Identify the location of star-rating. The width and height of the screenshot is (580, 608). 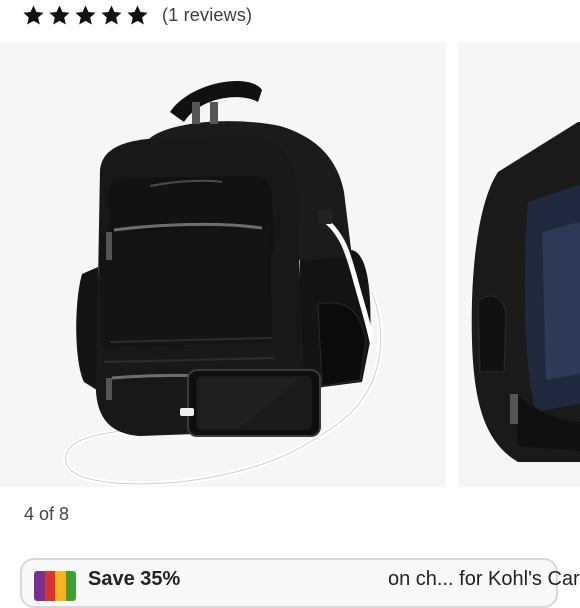
(85, 15).